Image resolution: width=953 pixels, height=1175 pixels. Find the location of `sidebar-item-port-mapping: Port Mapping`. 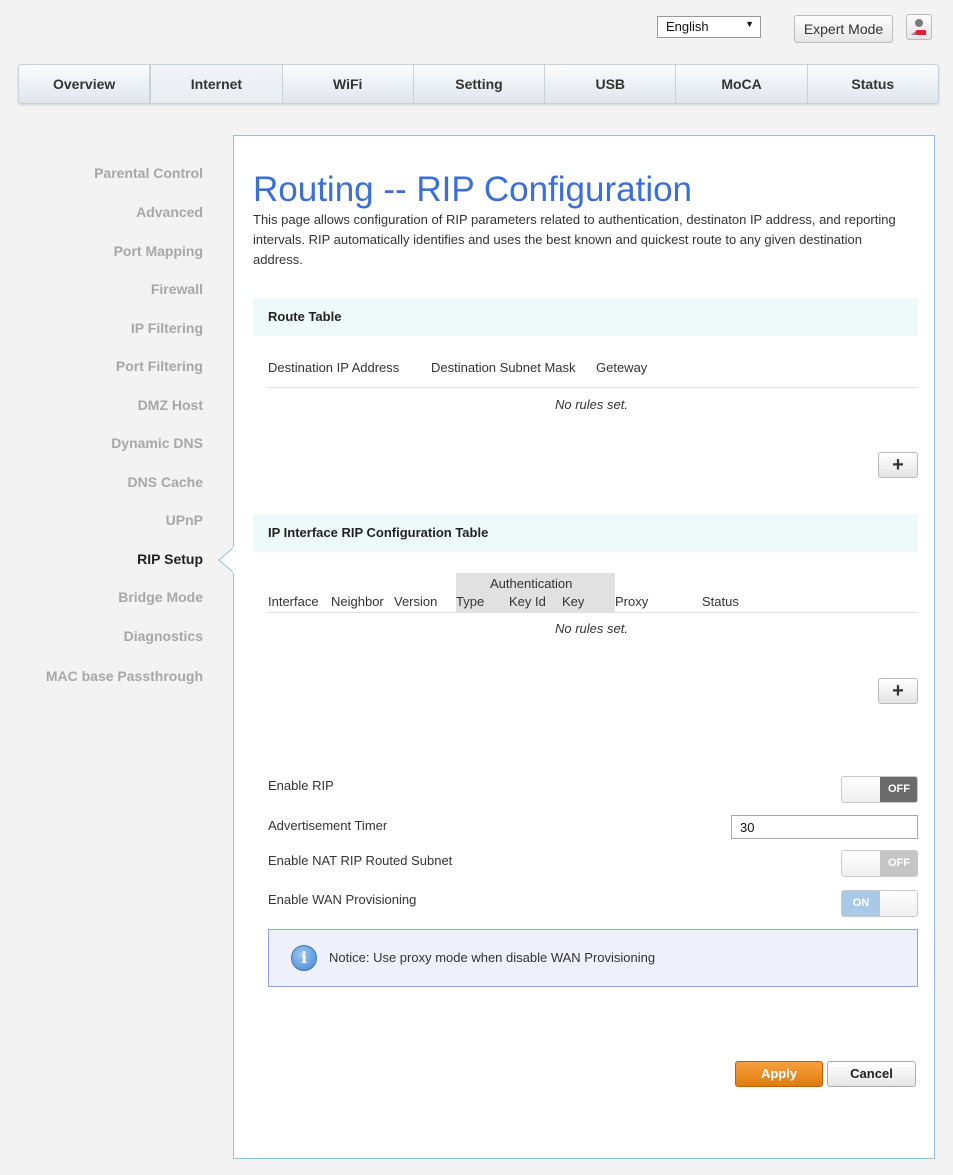

sidebar-item-port-mapping: Port Mapping is located at coordinates (158, 251).